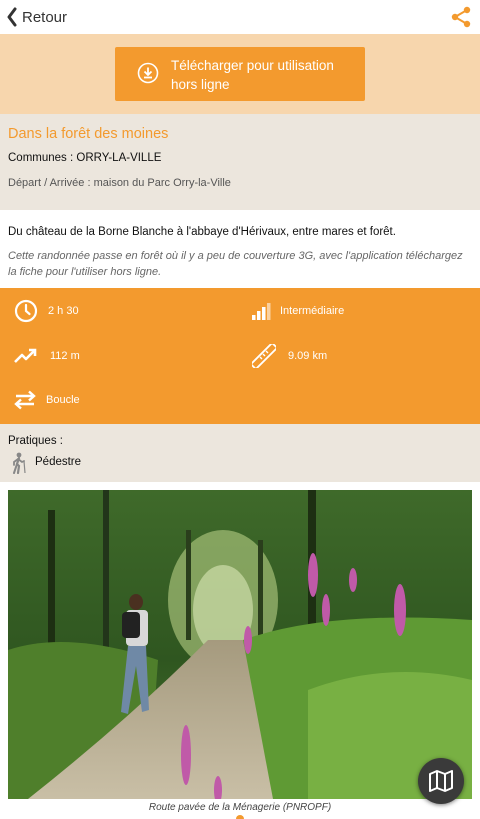  I want to click on stat-elevation: 112 m, so click(47, 356).